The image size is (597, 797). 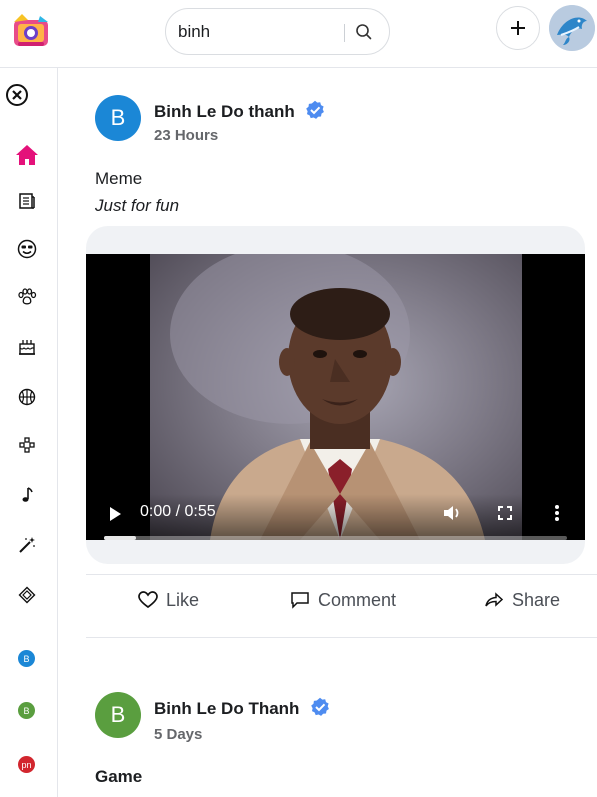 I want to click on close-sidebar-icon, so click(x=17, y=95).